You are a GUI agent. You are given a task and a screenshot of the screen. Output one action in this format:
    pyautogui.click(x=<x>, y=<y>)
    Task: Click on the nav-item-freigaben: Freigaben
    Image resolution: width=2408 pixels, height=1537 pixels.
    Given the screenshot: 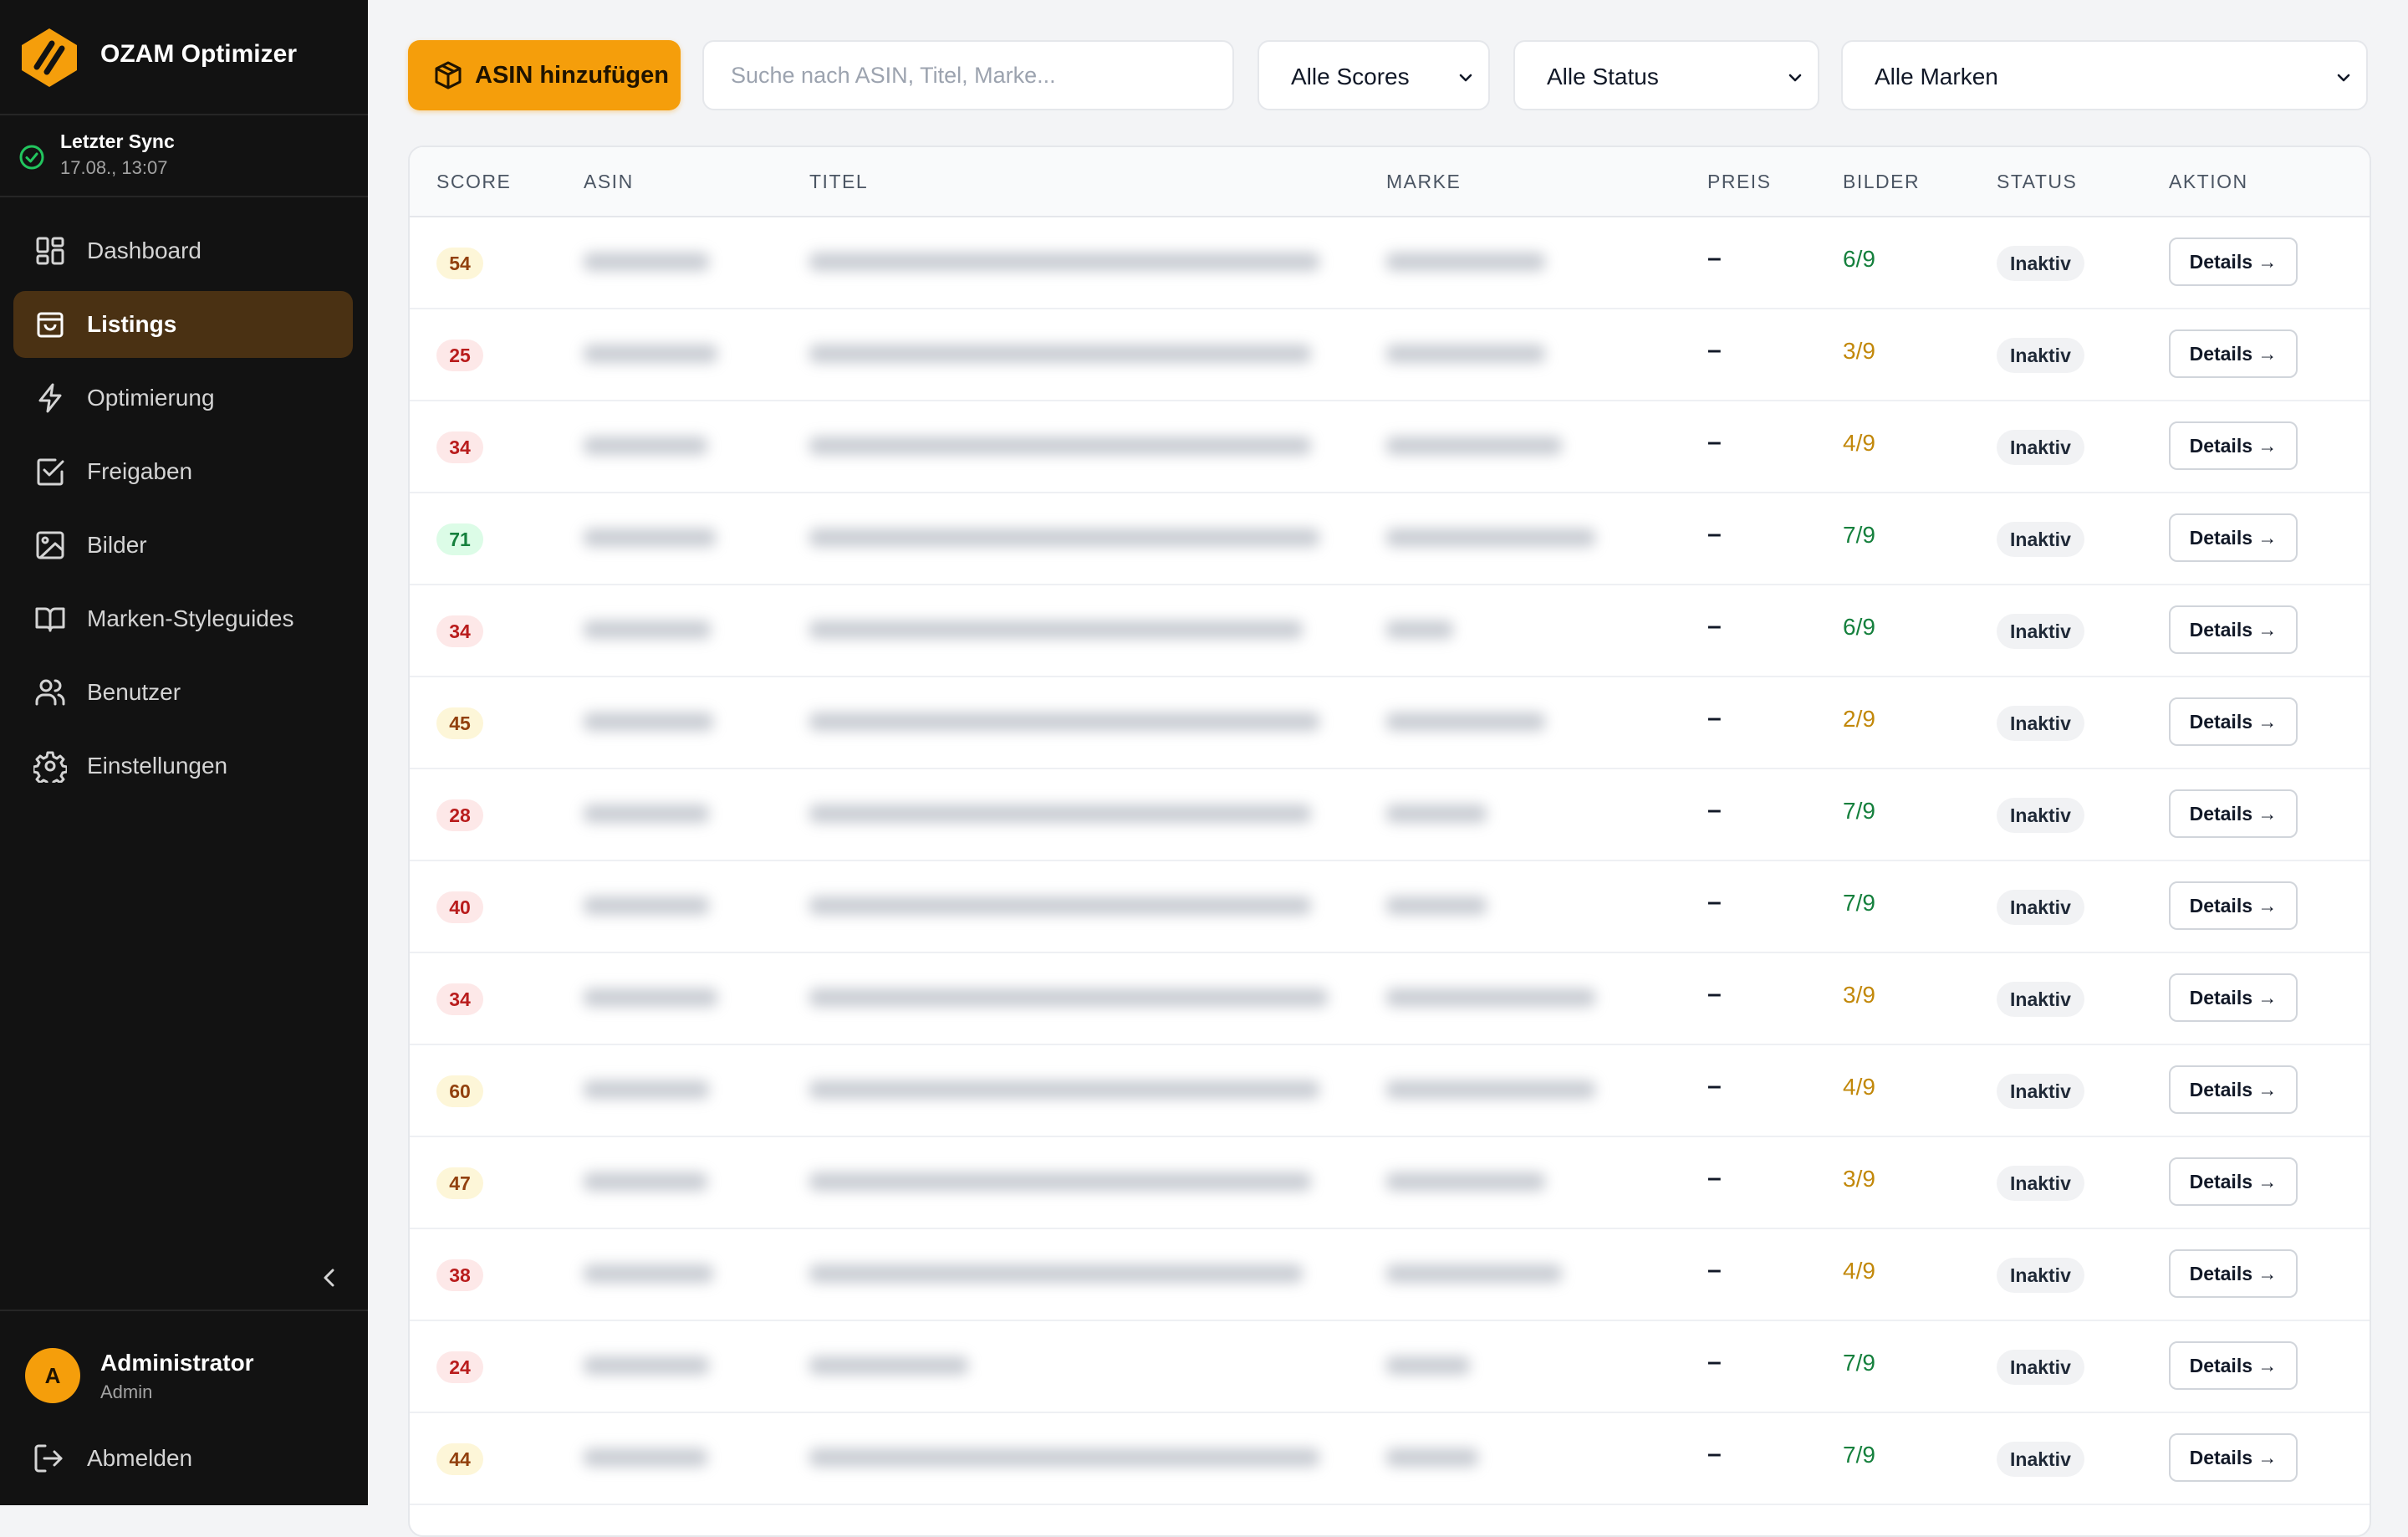 What is the action you would take?
    pyautogui.click(x=183, y=471)
    